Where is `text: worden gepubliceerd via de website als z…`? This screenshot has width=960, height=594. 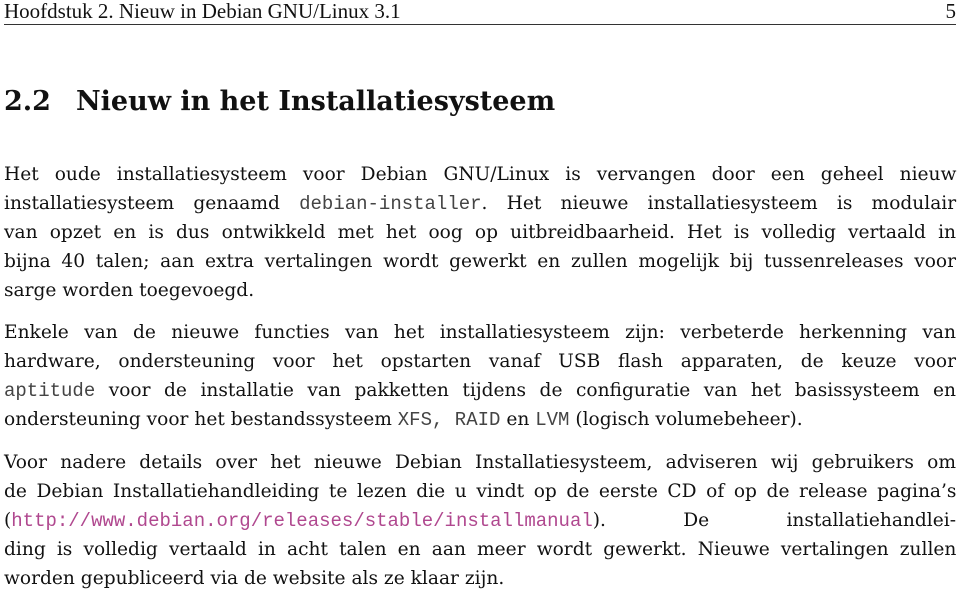 text: worden gepubliceerd via de website als z… is located at coordinates (254, 578).